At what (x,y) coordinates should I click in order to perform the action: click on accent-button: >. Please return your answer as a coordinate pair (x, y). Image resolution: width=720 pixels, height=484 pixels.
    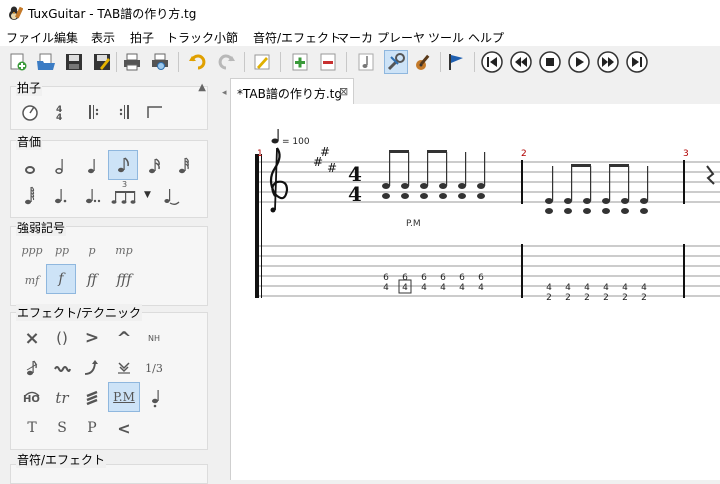
    Looking at the image, I should click on (92, 338).